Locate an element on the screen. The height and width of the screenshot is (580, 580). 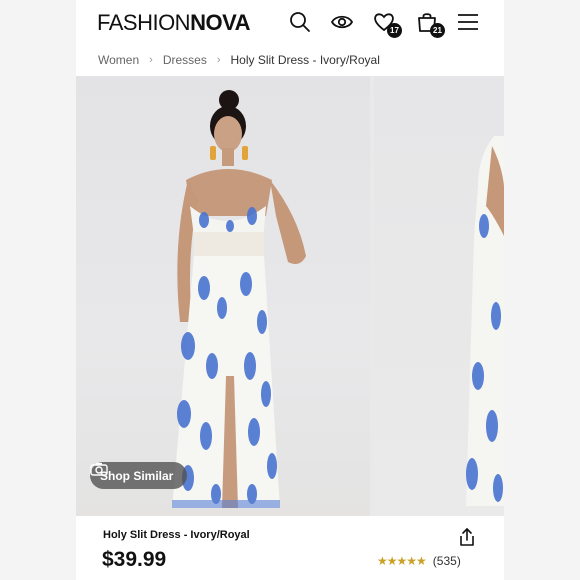
star-rating-icon: ★★★★★ is located at coordinates (402, 561).